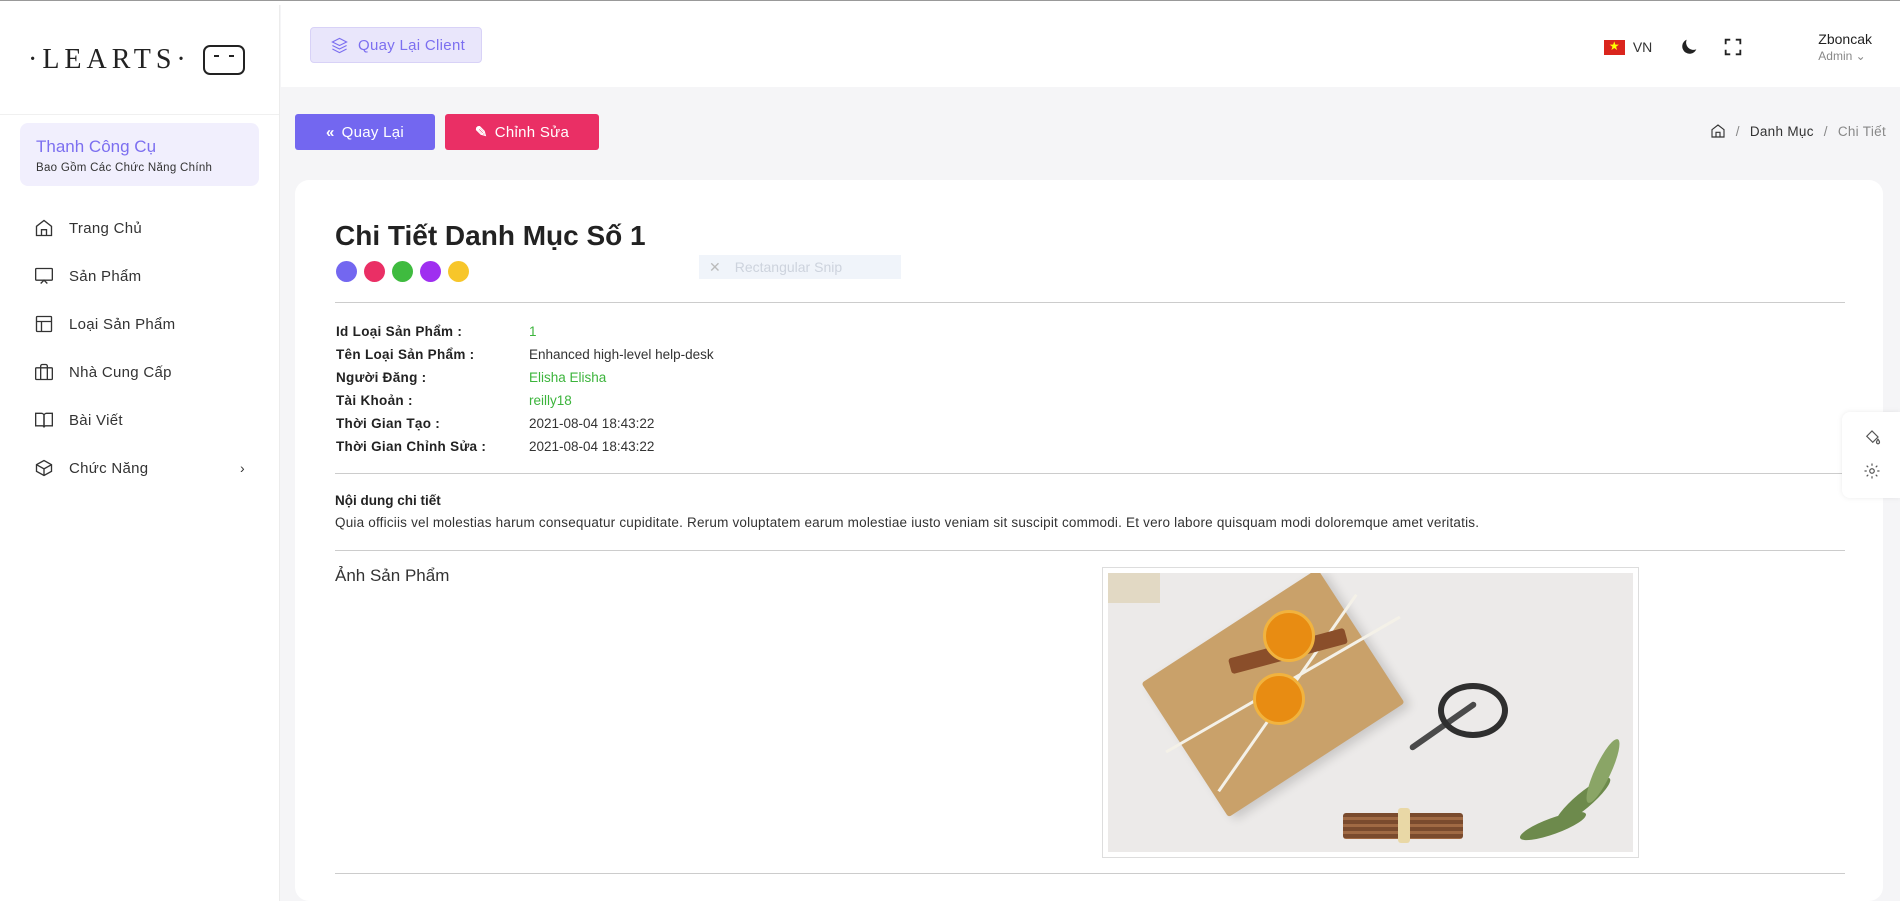  What do you see at coordinates (1872, 437) in the screenshot?
I see `paint-bucket-icon` at bounding box center [1872, 437].